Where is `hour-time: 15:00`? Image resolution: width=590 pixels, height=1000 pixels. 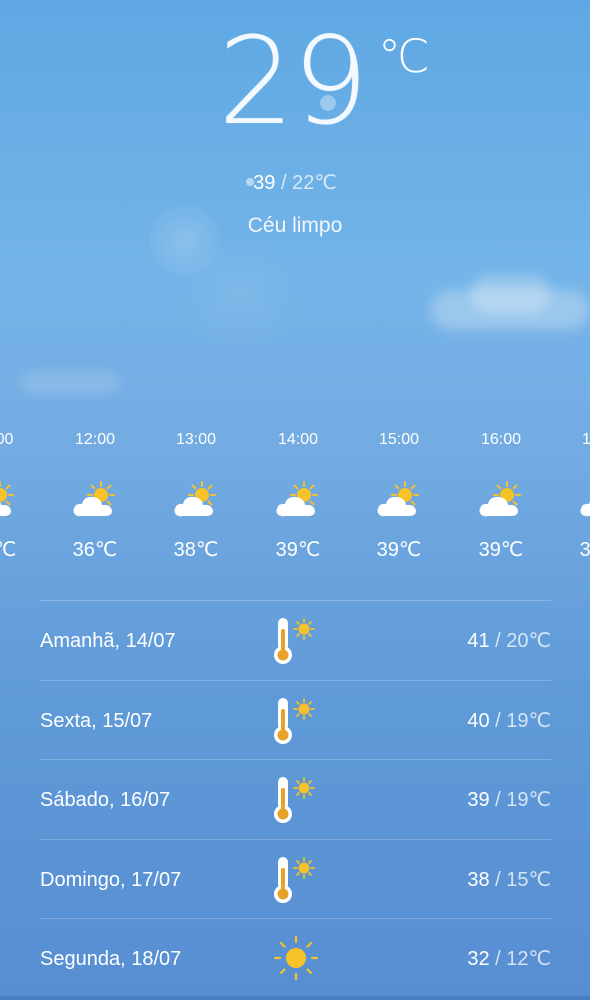 hour-time: 15:00 is located at coordinates (399, 439).